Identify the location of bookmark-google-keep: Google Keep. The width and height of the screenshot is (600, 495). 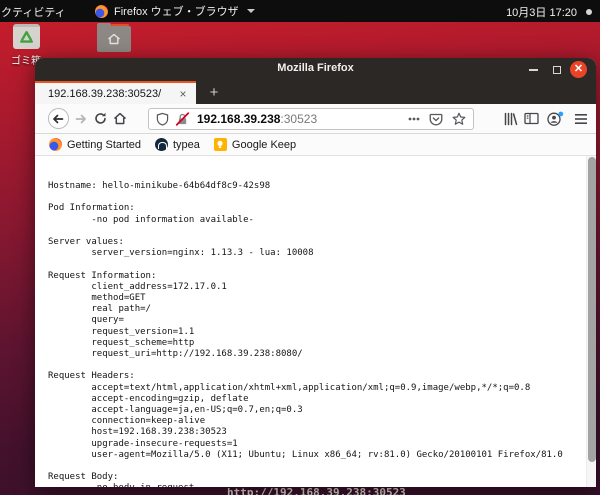
(255, 144).